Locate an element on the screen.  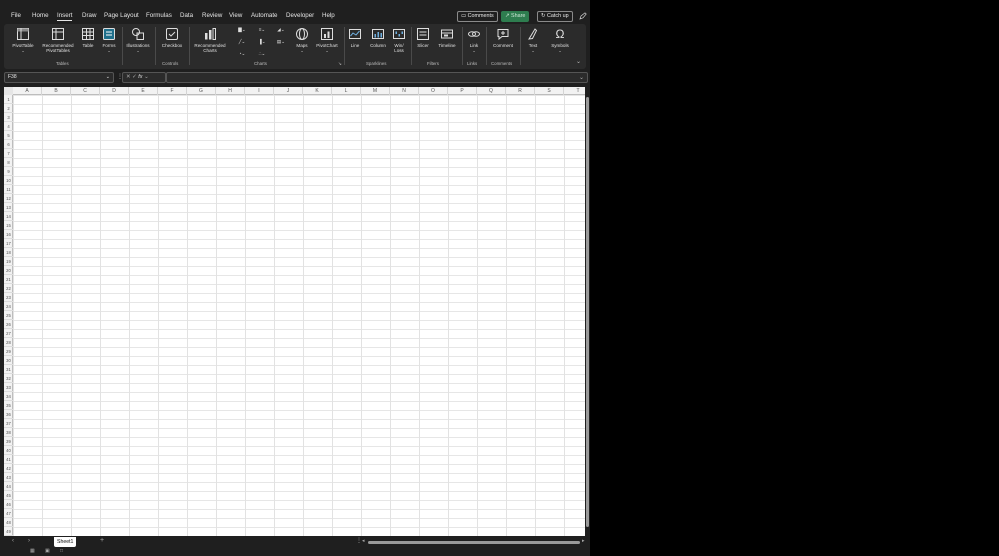
tab-formulas: Formulas is located at coordinates (159, 15).